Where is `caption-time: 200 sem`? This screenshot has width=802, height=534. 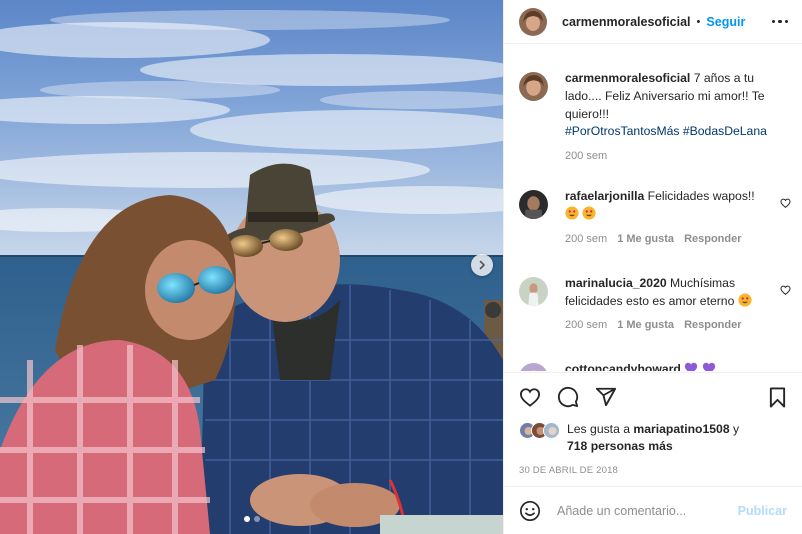 caption-time: 200 sem is located at coordinates (586, 156).